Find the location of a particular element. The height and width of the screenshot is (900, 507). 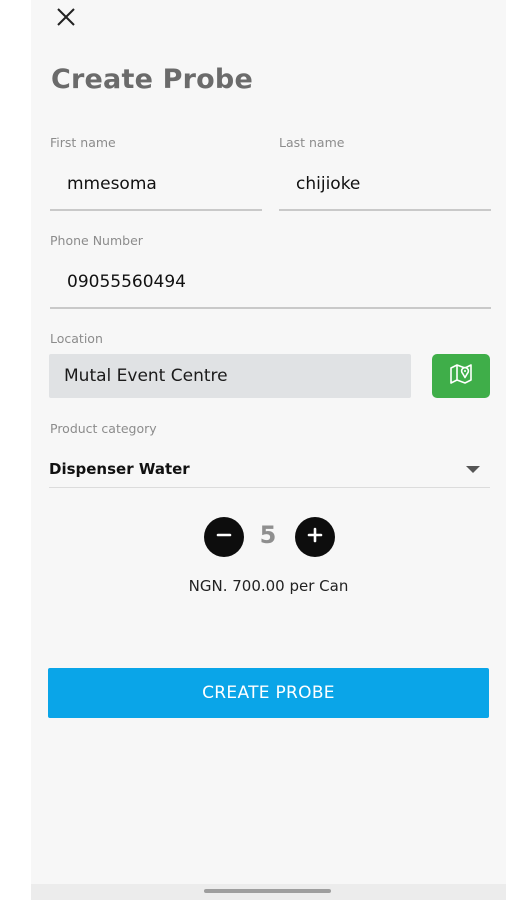

last-name-underline is located at coordinates (385, 210).